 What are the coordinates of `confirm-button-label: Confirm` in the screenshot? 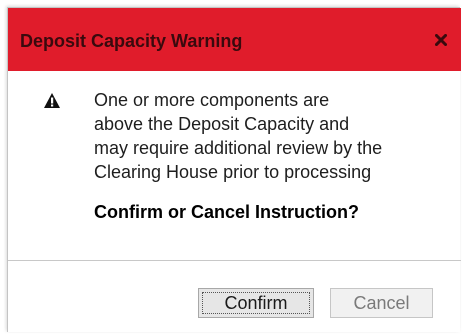 It's located at (256, 303).